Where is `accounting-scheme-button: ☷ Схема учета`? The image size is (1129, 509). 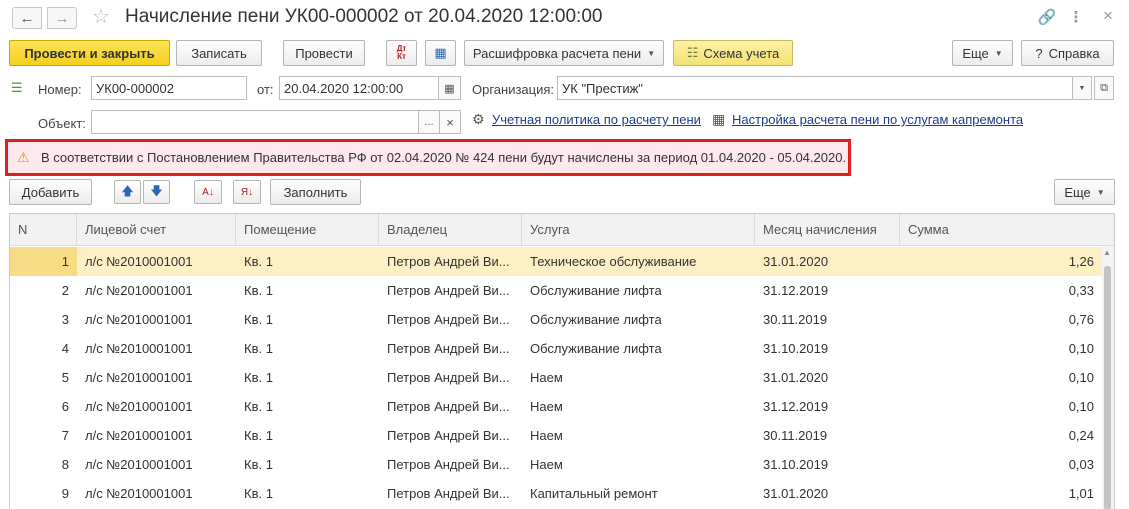
accounting-scheme-button: ☷ Схема учета is located at coordinates (733, 53).